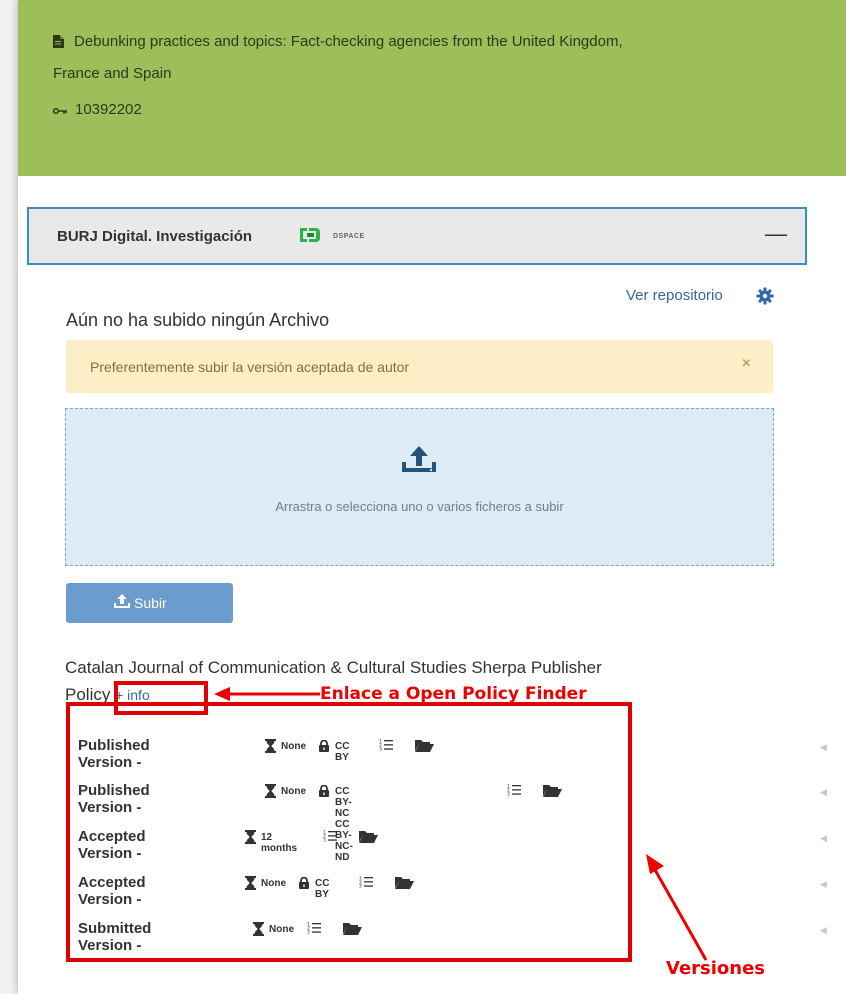 Image resolution: width=846 pixels, height=994 pixels. What do you see at coordinates (674, 295) in the screenshot?
I see `view-repository-link: Ver repositorio` at bounding box center [674, 295].